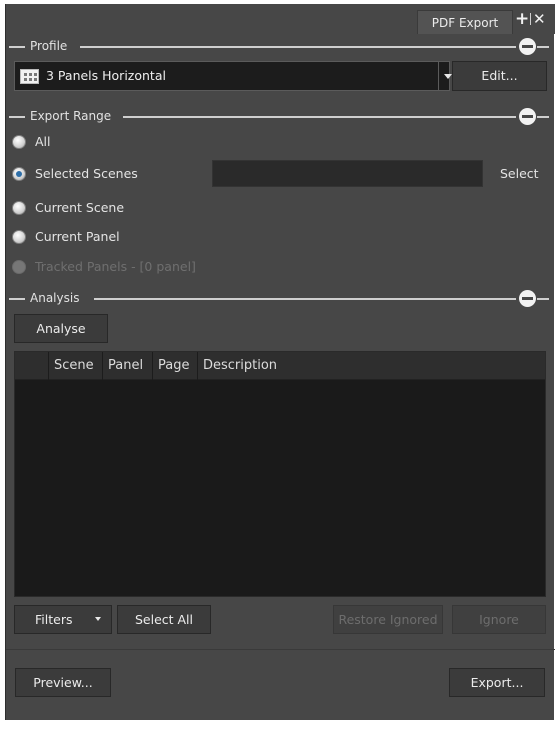 The width and height of the screenshot is (560, 729). What do you see at coordinates (127, 366) in the screenshot?
I see `column-header-panel: Panel` at bounding box center [127, 366].